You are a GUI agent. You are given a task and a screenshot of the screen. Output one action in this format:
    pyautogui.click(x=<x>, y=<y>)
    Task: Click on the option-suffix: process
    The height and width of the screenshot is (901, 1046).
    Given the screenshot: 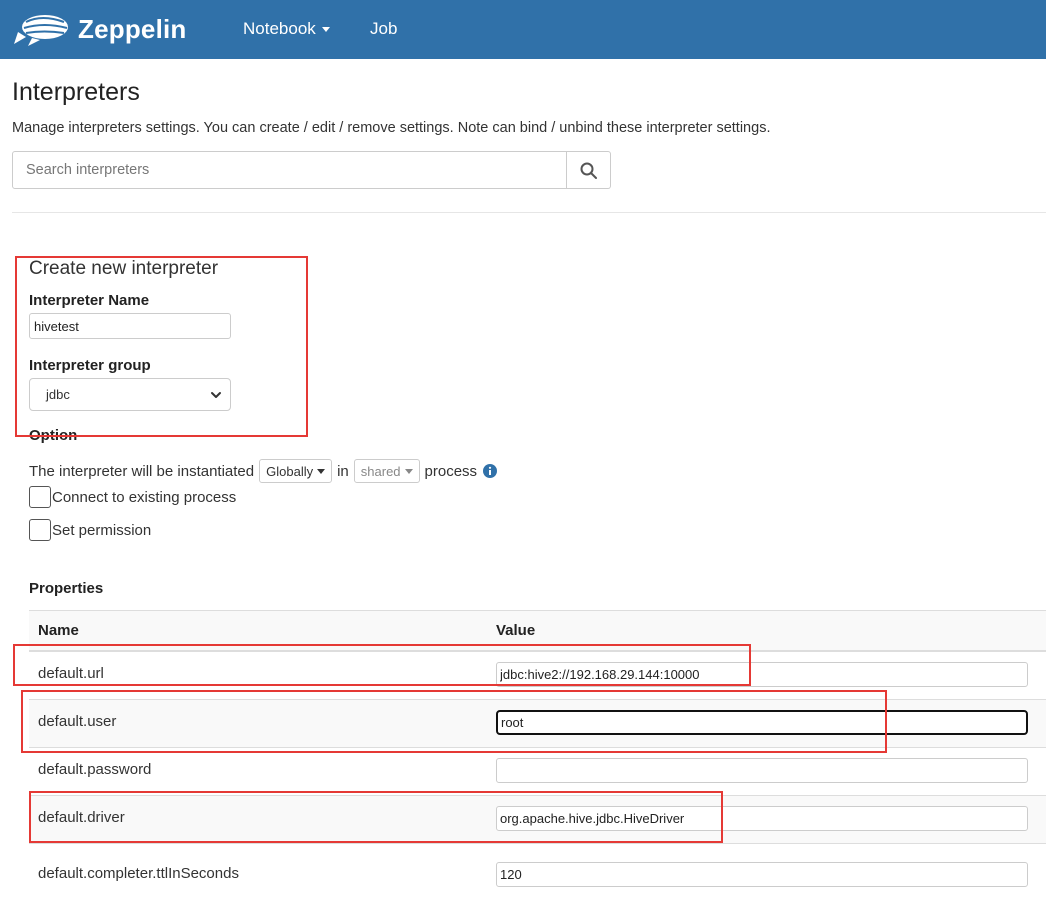 What is the action you would take?
    pyautogui.click(x=451, y=471)
    